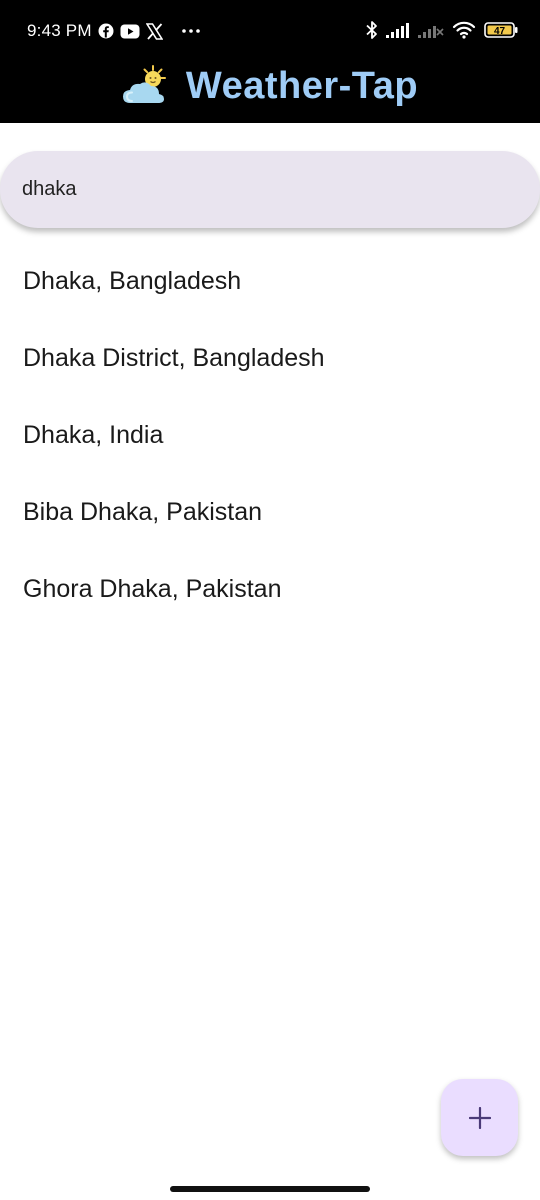 The height and width of the screenshot is (1200, 540). Describe the element at coordinates (270, 281) in the screenshot. I see `result-item: Dhaka, Bangladesh` at that location.